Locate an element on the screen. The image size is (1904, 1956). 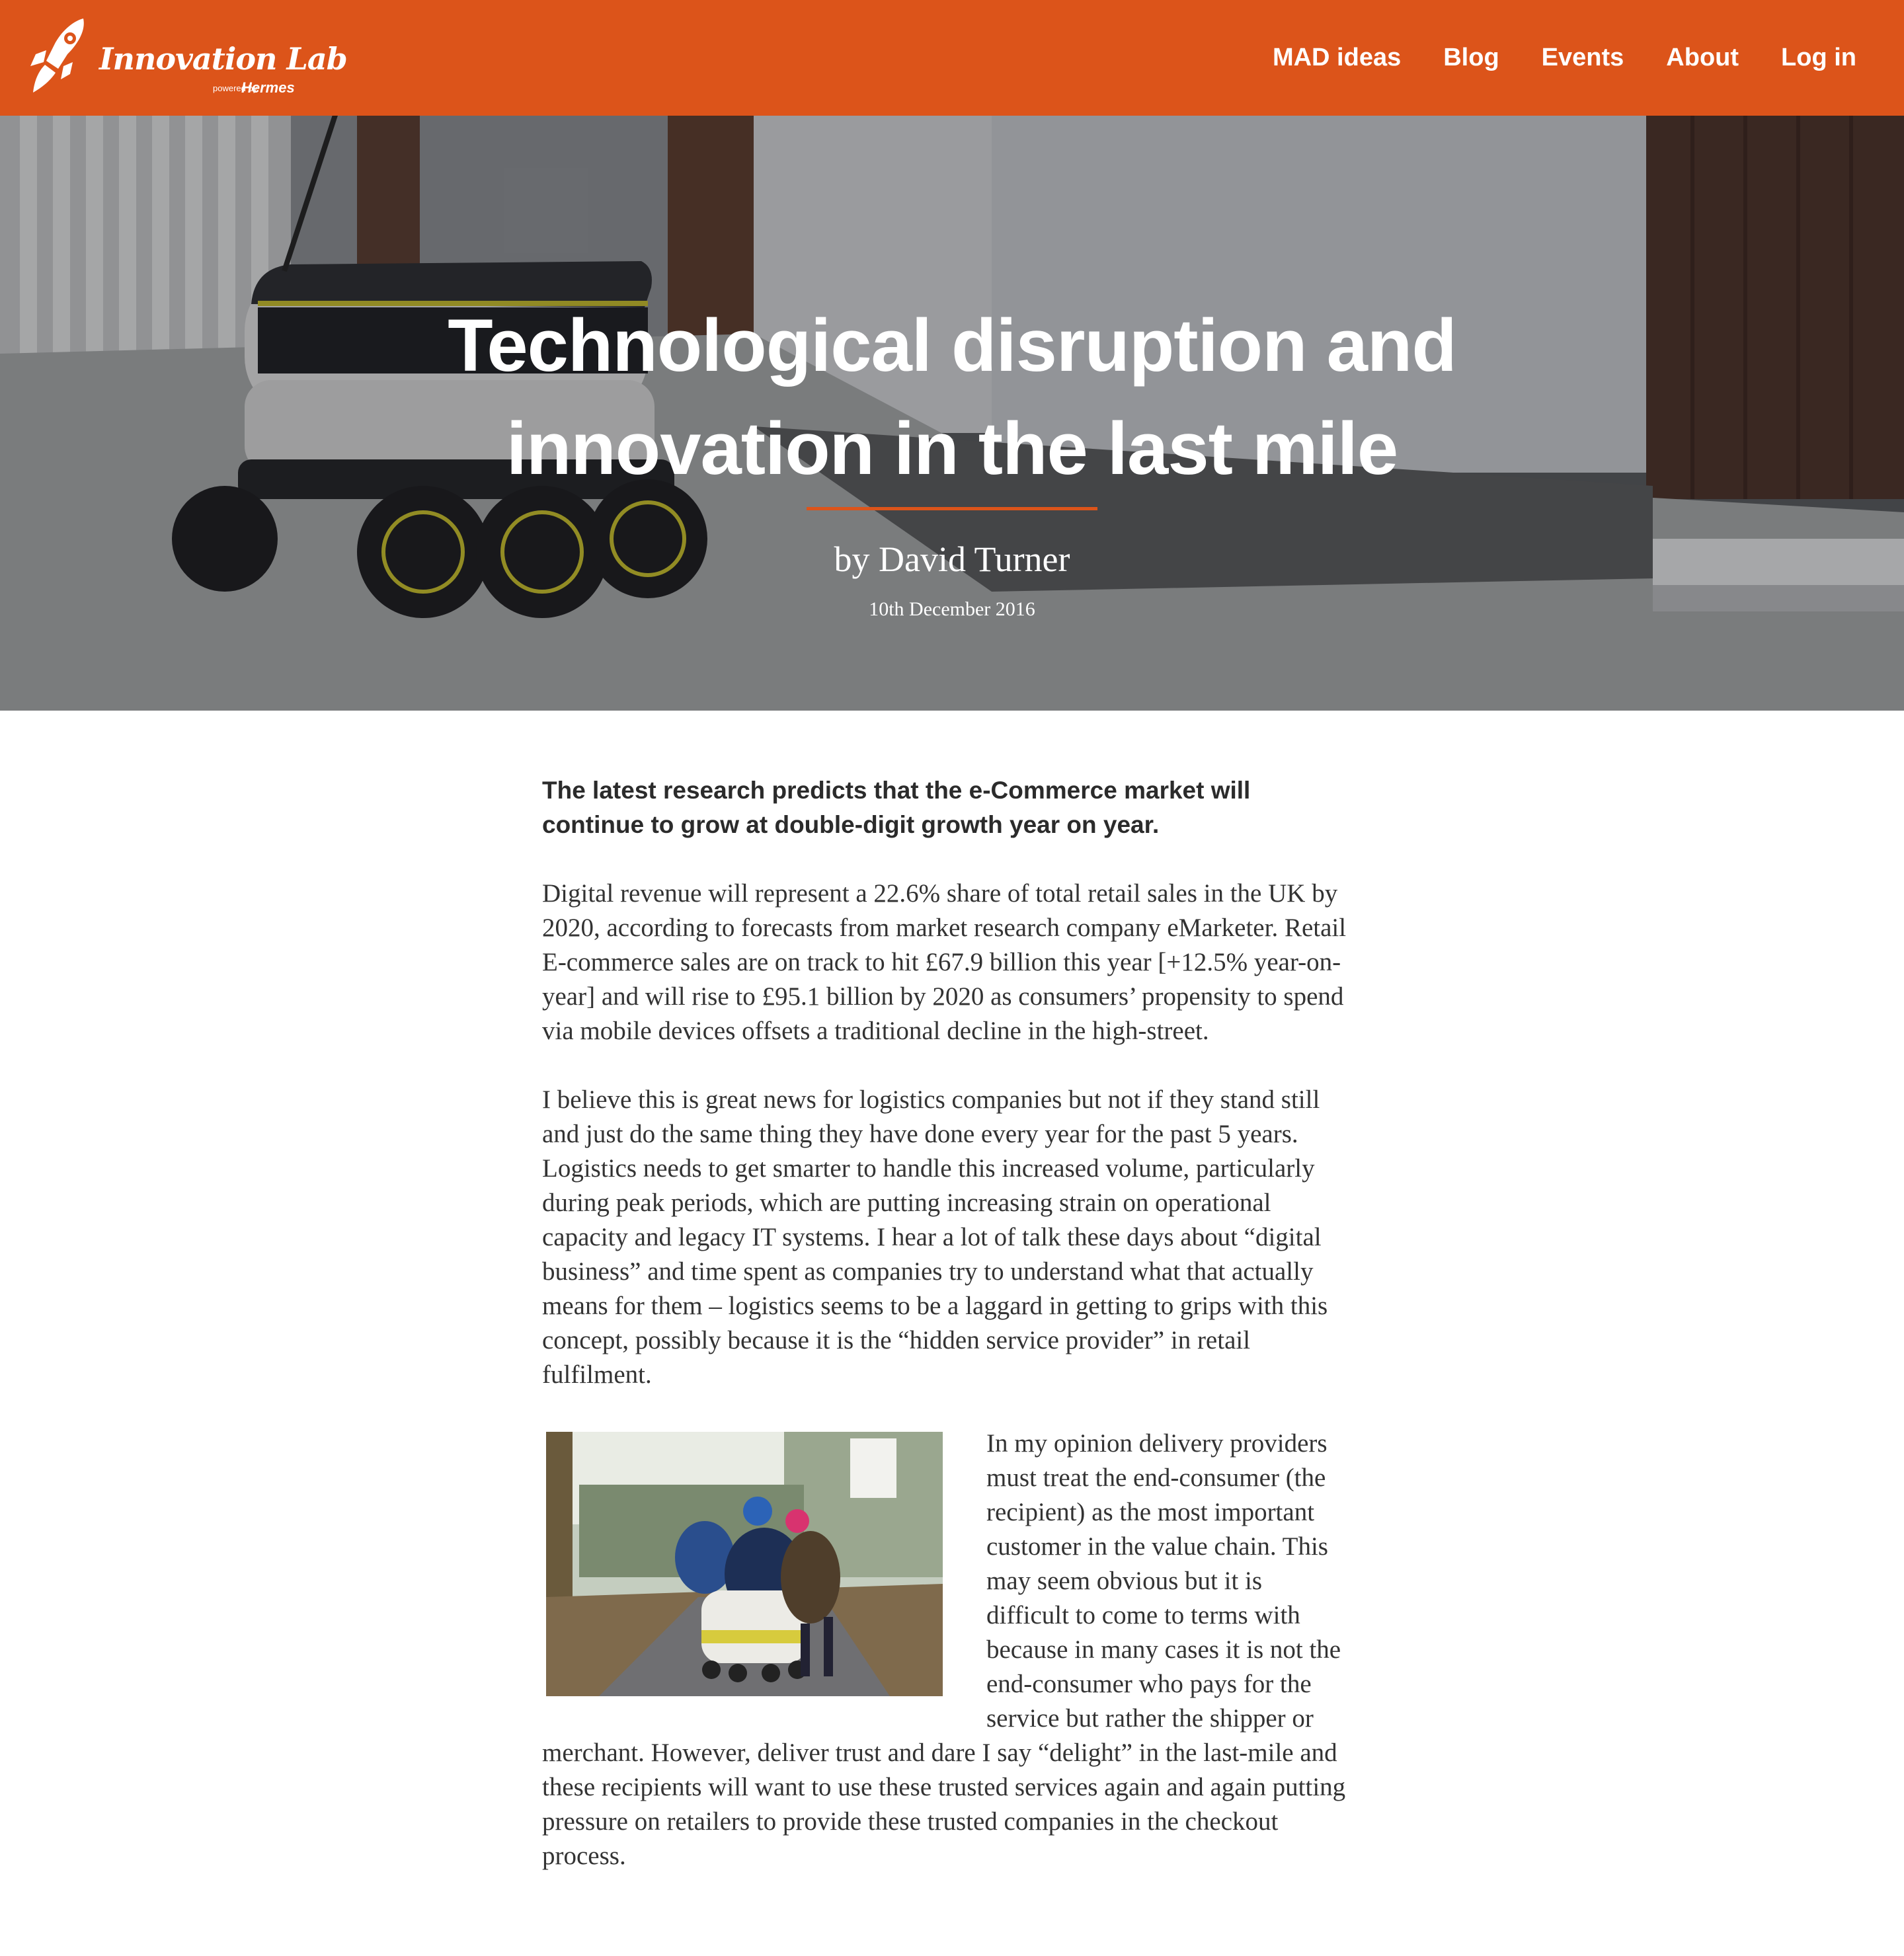
logo-wordmark: Innovation Lab is located at coordinates (223, 59).